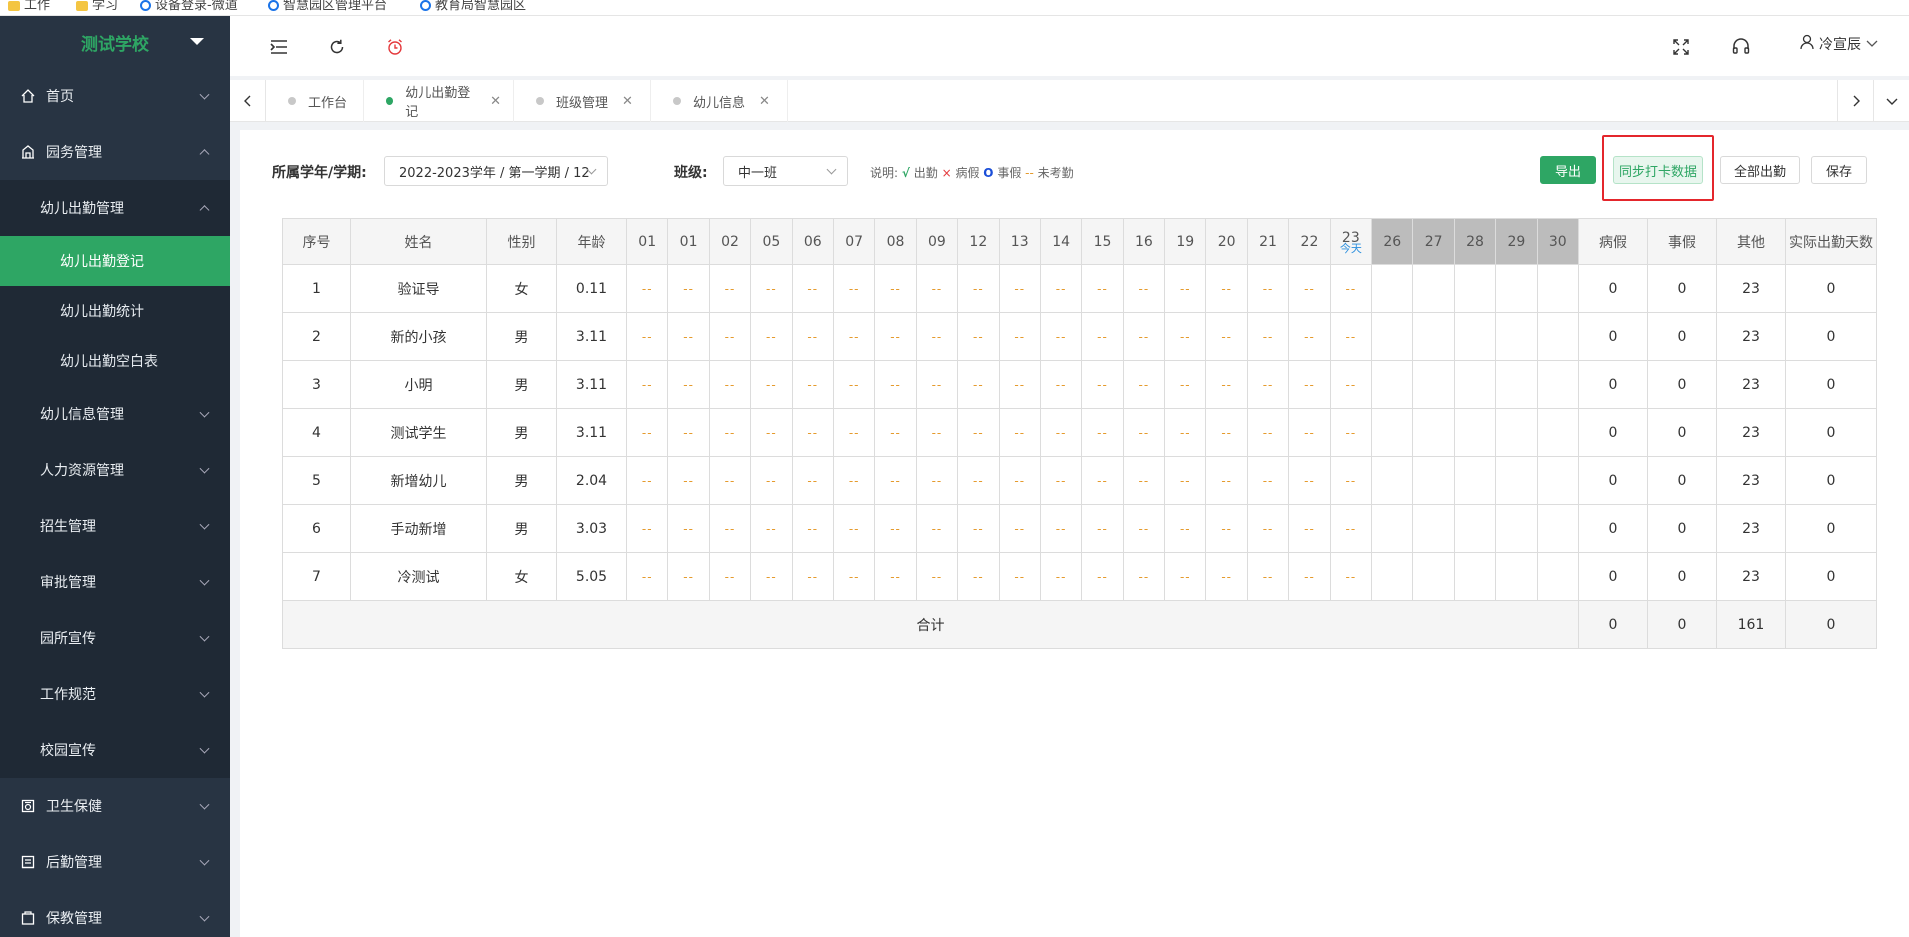 This screenshot has width=1909, height=937. I want to click on bookmark-item: 设备登录-微道, so click(189, 6).